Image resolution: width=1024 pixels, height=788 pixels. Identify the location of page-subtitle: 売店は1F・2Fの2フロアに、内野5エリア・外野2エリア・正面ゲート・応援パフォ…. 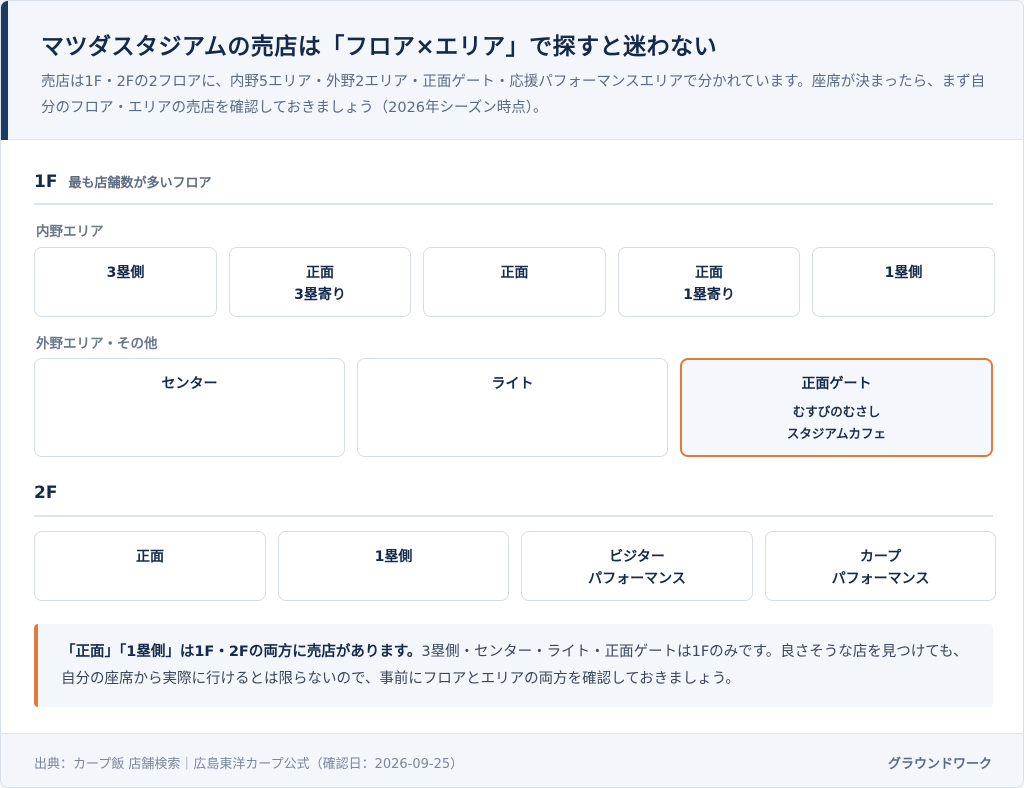
(513, 95).